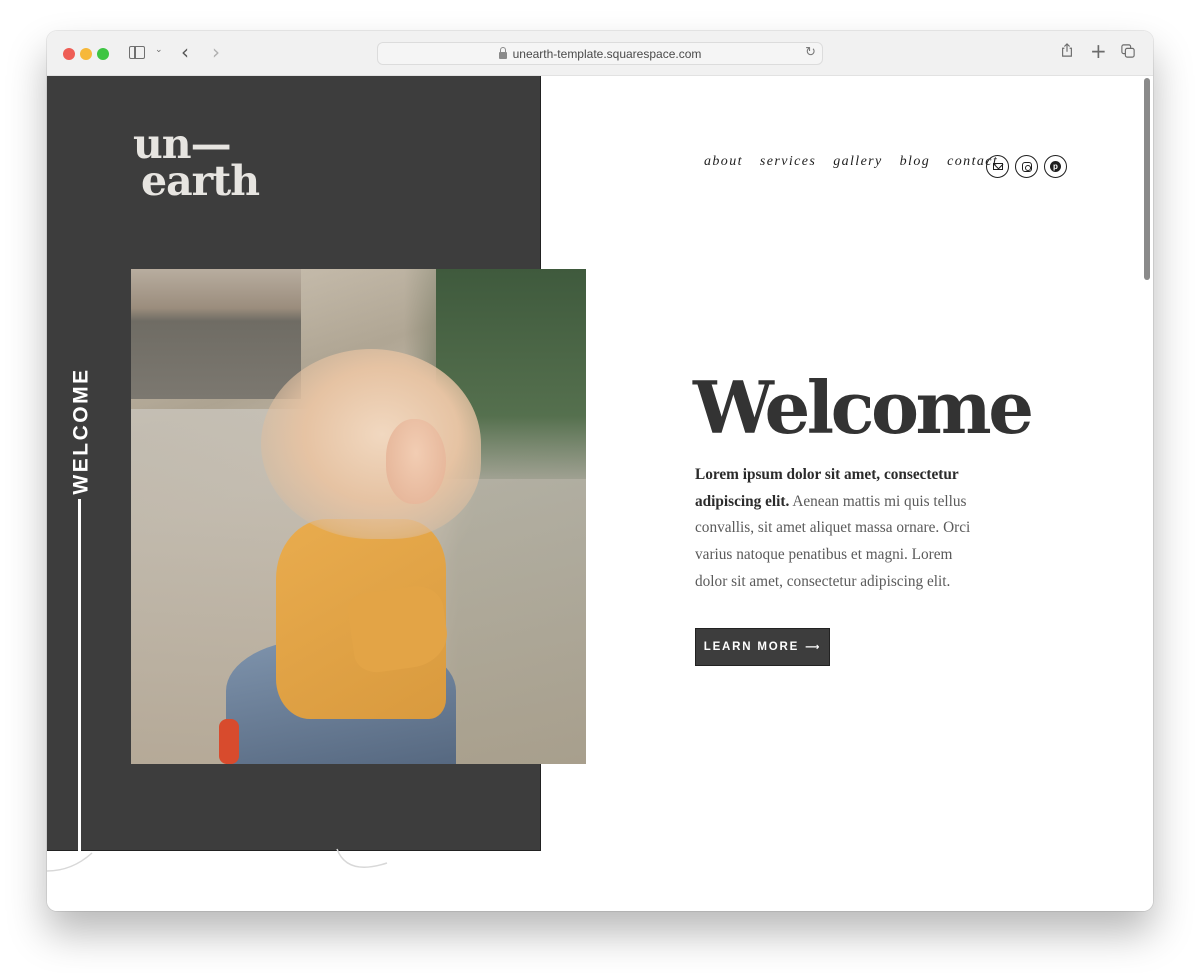 The width and height of the screenshot is (1200, 973). I want to click on close-window-button, so click(69, 54).